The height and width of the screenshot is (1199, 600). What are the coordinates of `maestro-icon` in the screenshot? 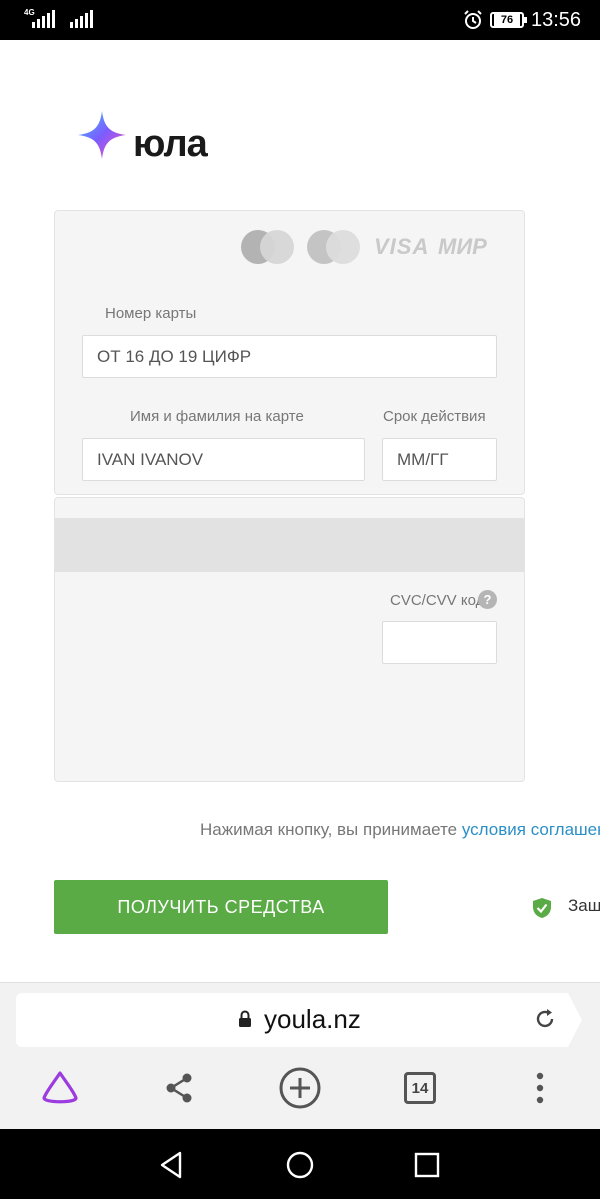 It's located at (334, 247).